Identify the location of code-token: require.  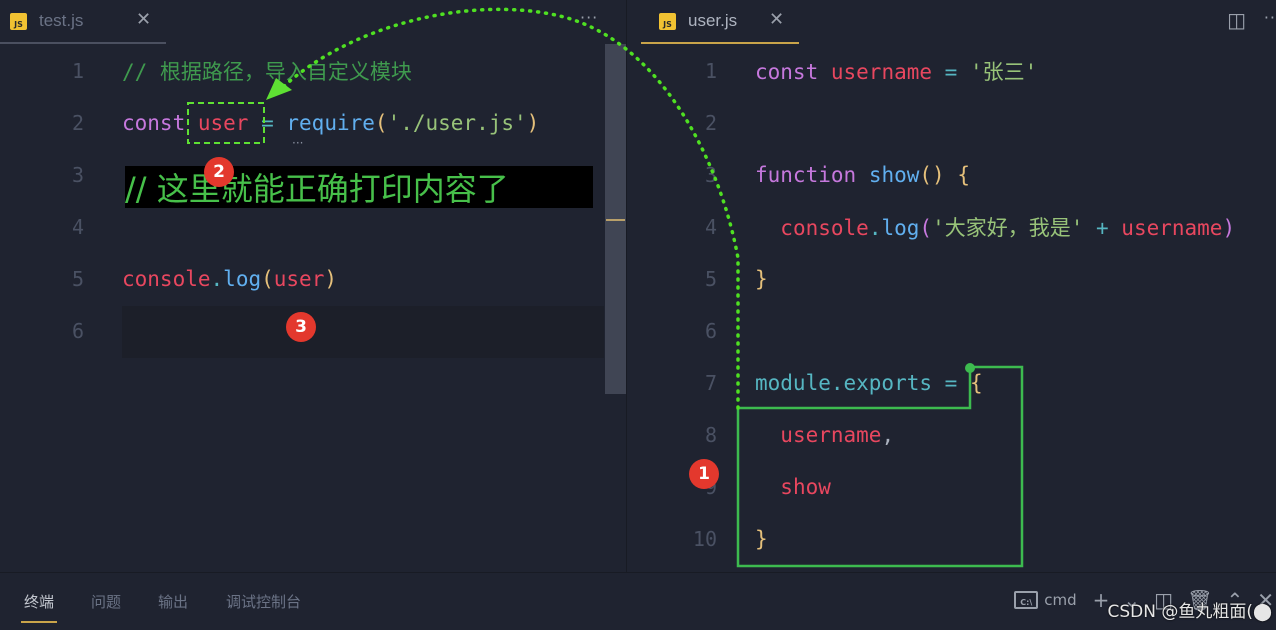
(330, 123).